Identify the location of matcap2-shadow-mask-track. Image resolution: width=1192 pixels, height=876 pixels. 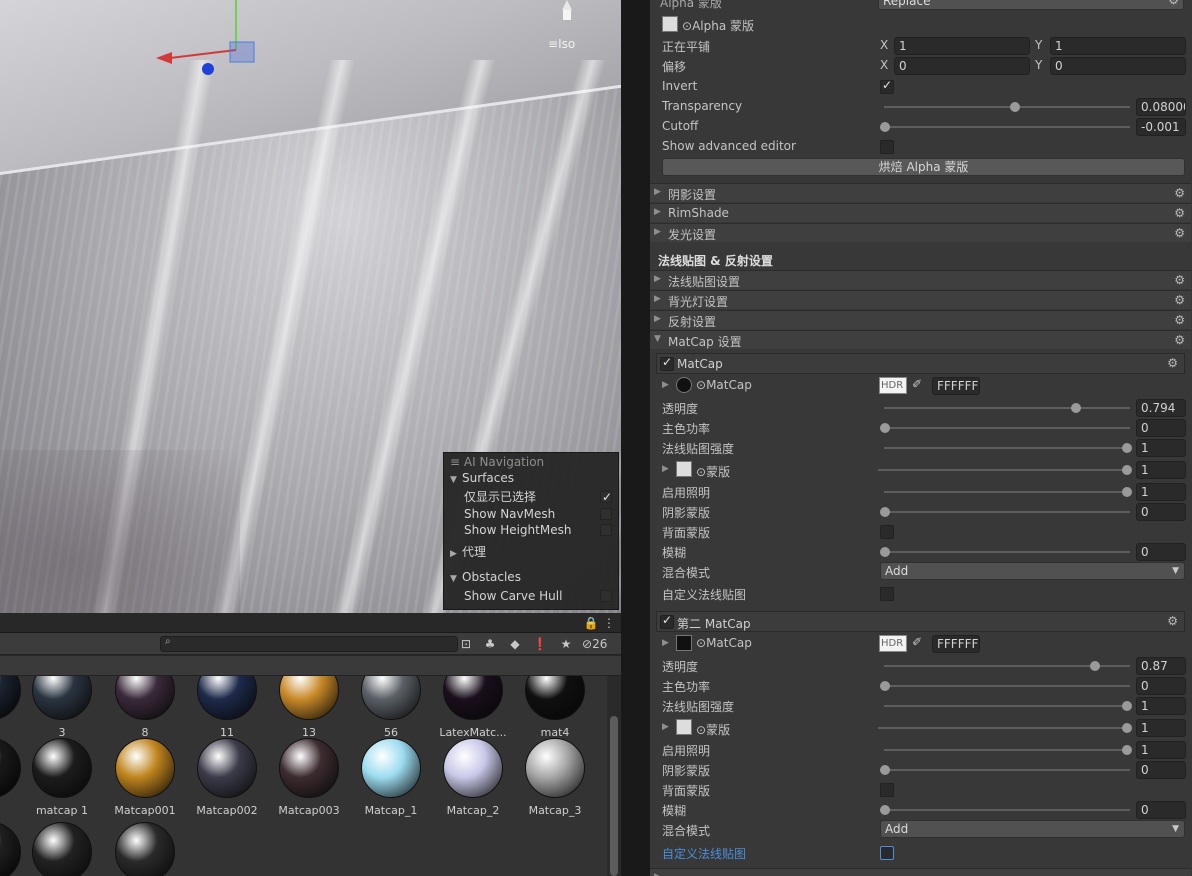
(1007, 770).